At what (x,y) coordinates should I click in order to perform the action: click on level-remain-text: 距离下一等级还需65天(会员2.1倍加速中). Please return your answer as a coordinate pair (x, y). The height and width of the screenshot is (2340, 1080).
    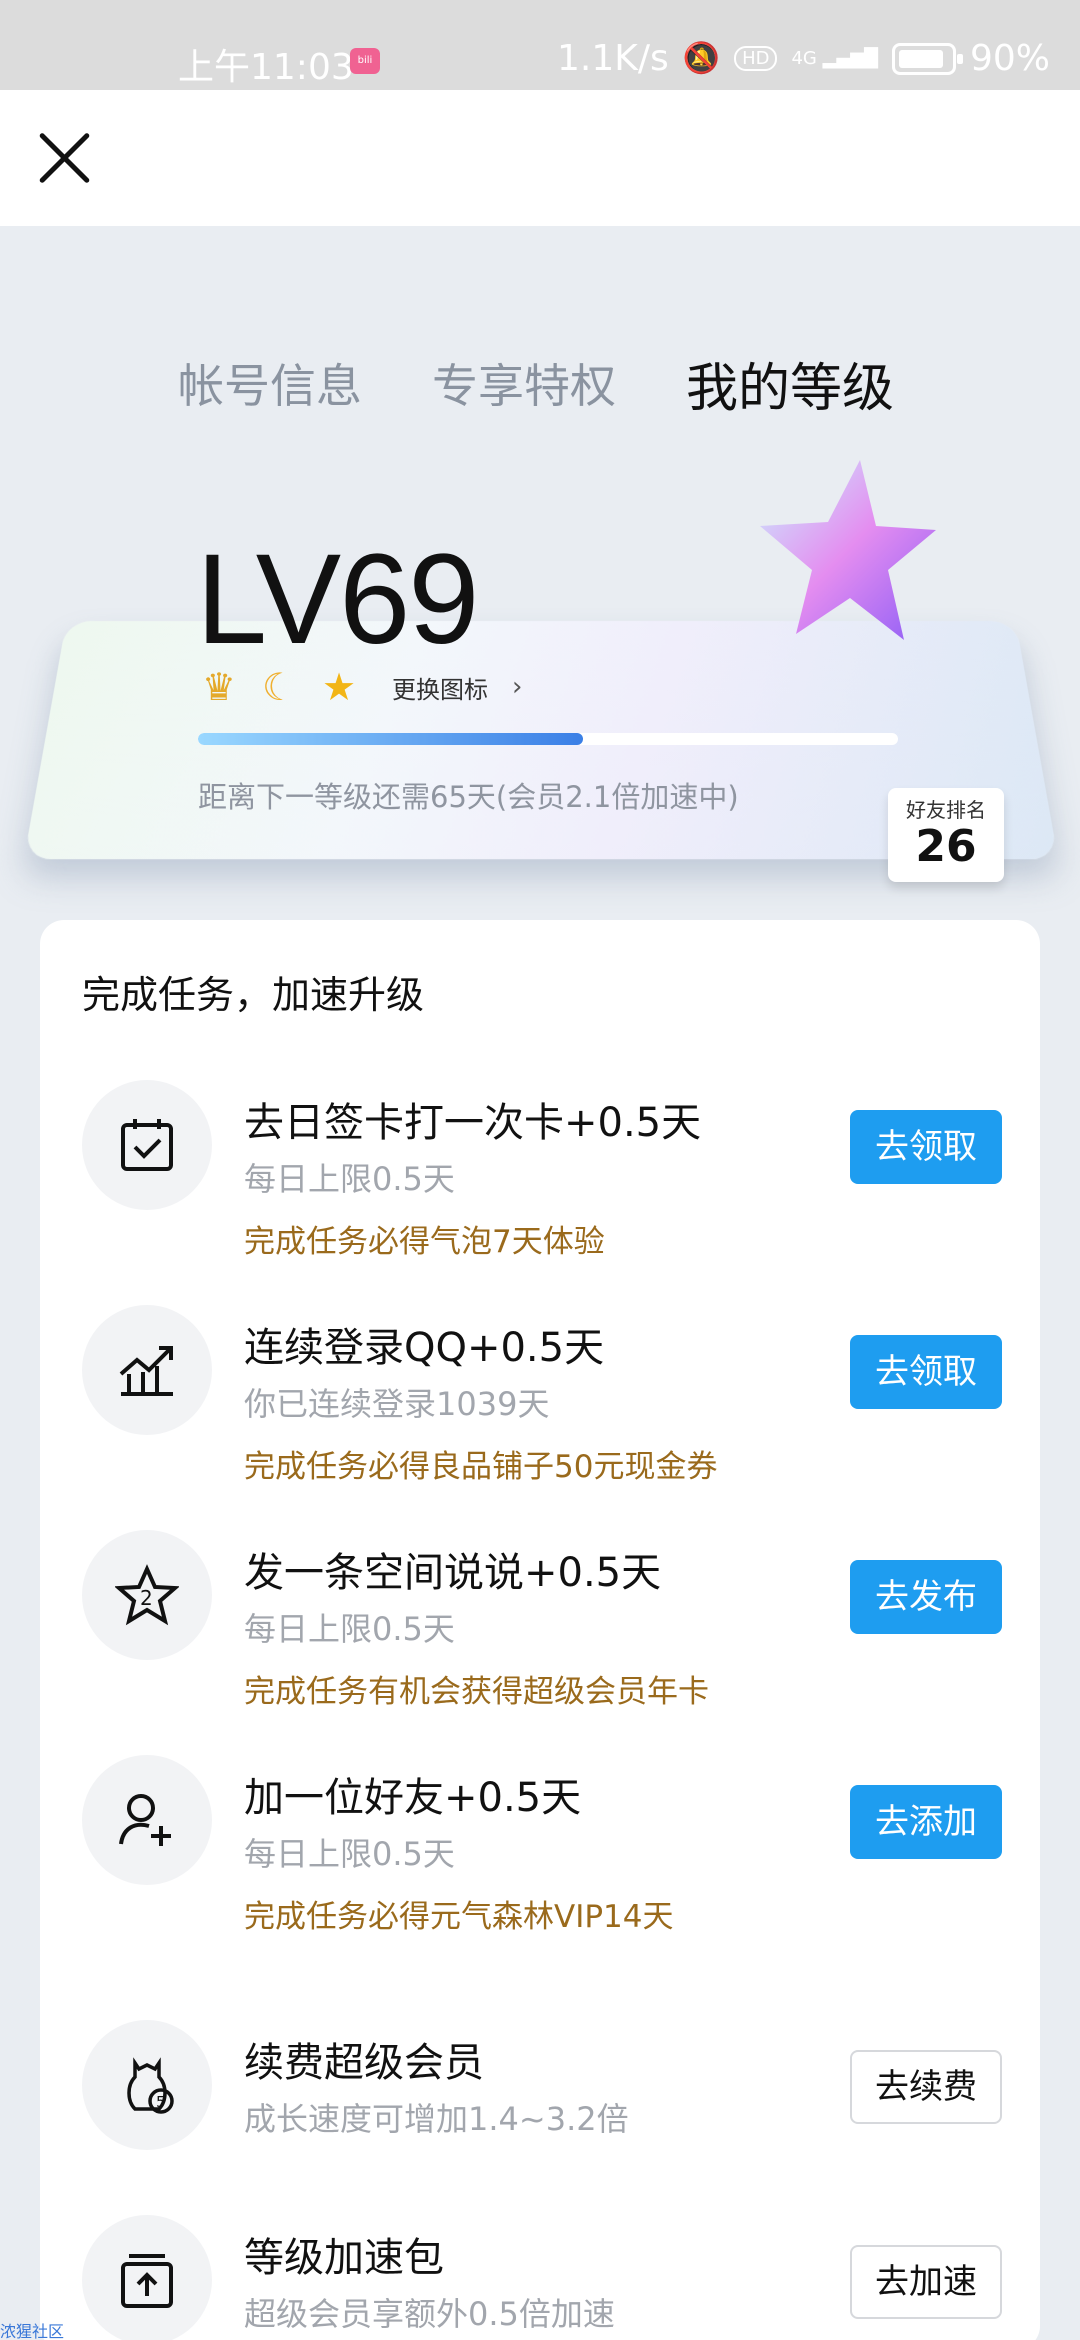
    Looking at the image, I should click on (468, 795).